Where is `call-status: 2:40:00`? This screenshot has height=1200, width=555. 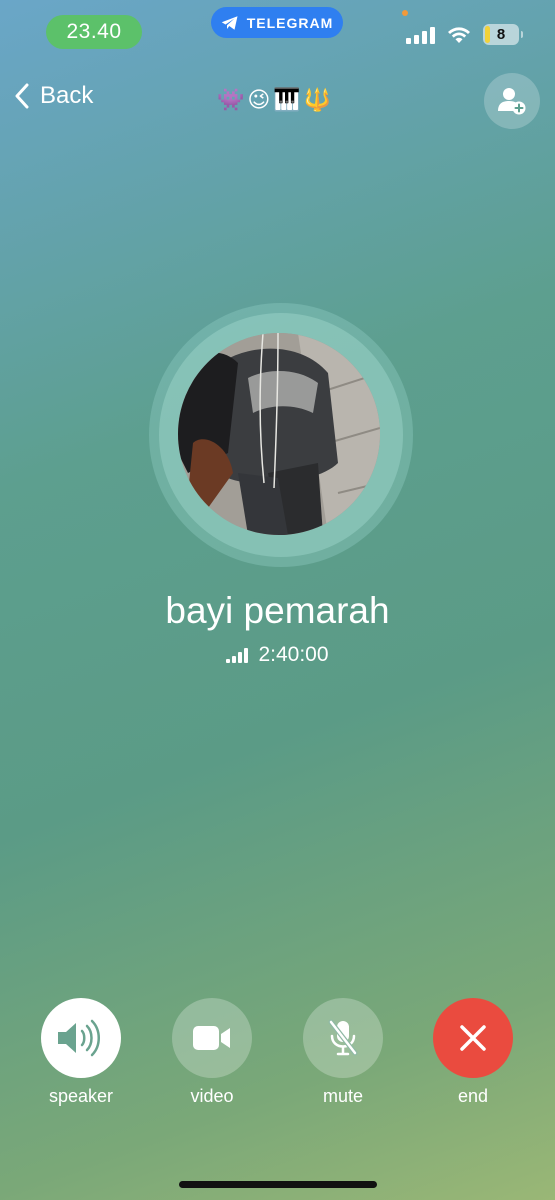
call-status: 2:40:00 is located at coordinates (277, 655).